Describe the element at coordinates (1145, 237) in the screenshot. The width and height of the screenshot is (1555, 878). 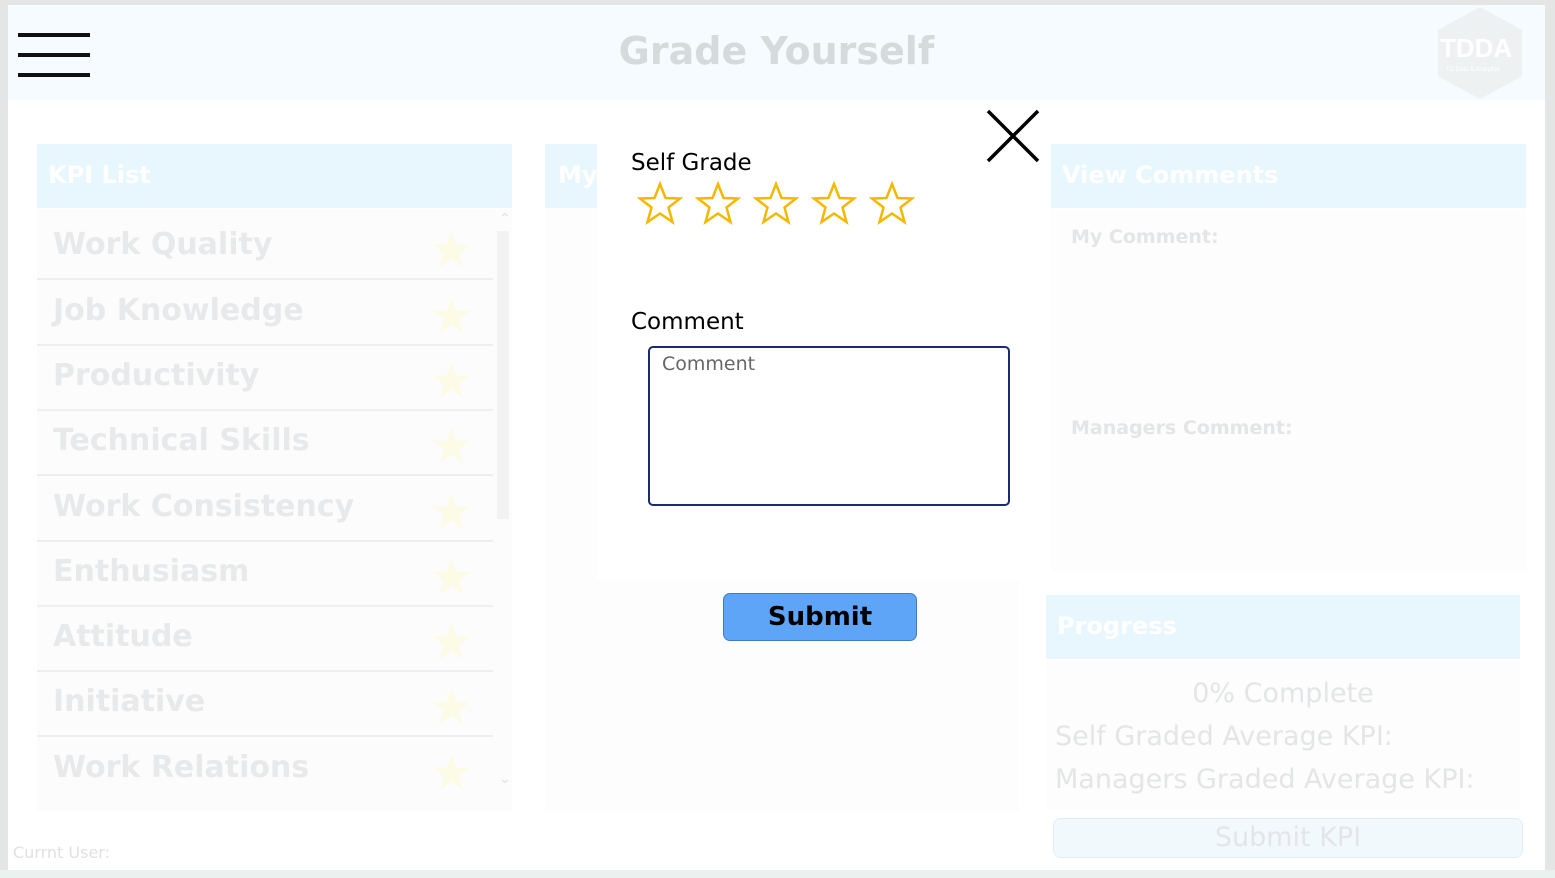
I see `my-comment-label: My Comment:` at that location.